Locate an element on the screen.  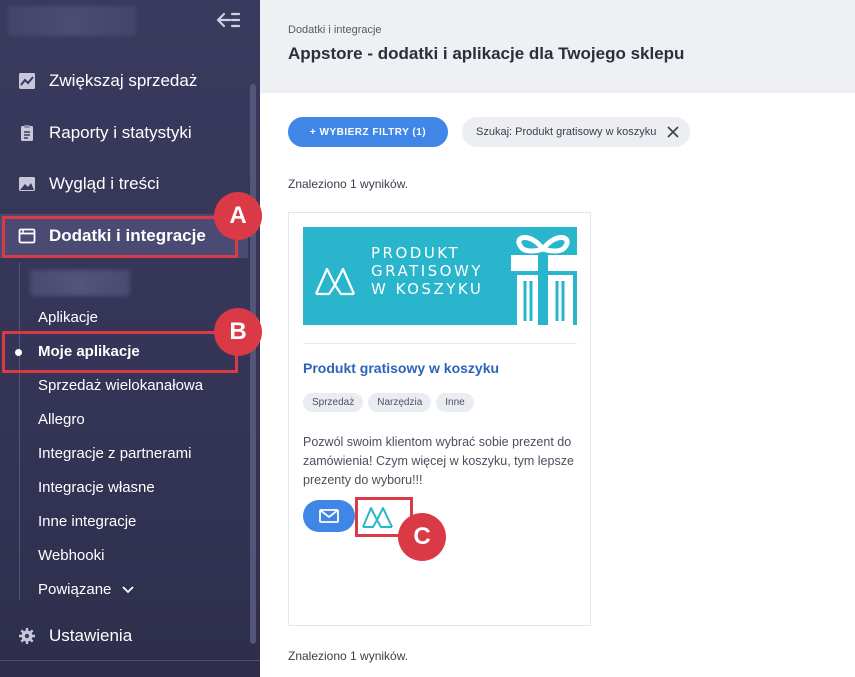
app-tags: Sprzedaż Narzędzia Inne is located at coordinates (388, 402).